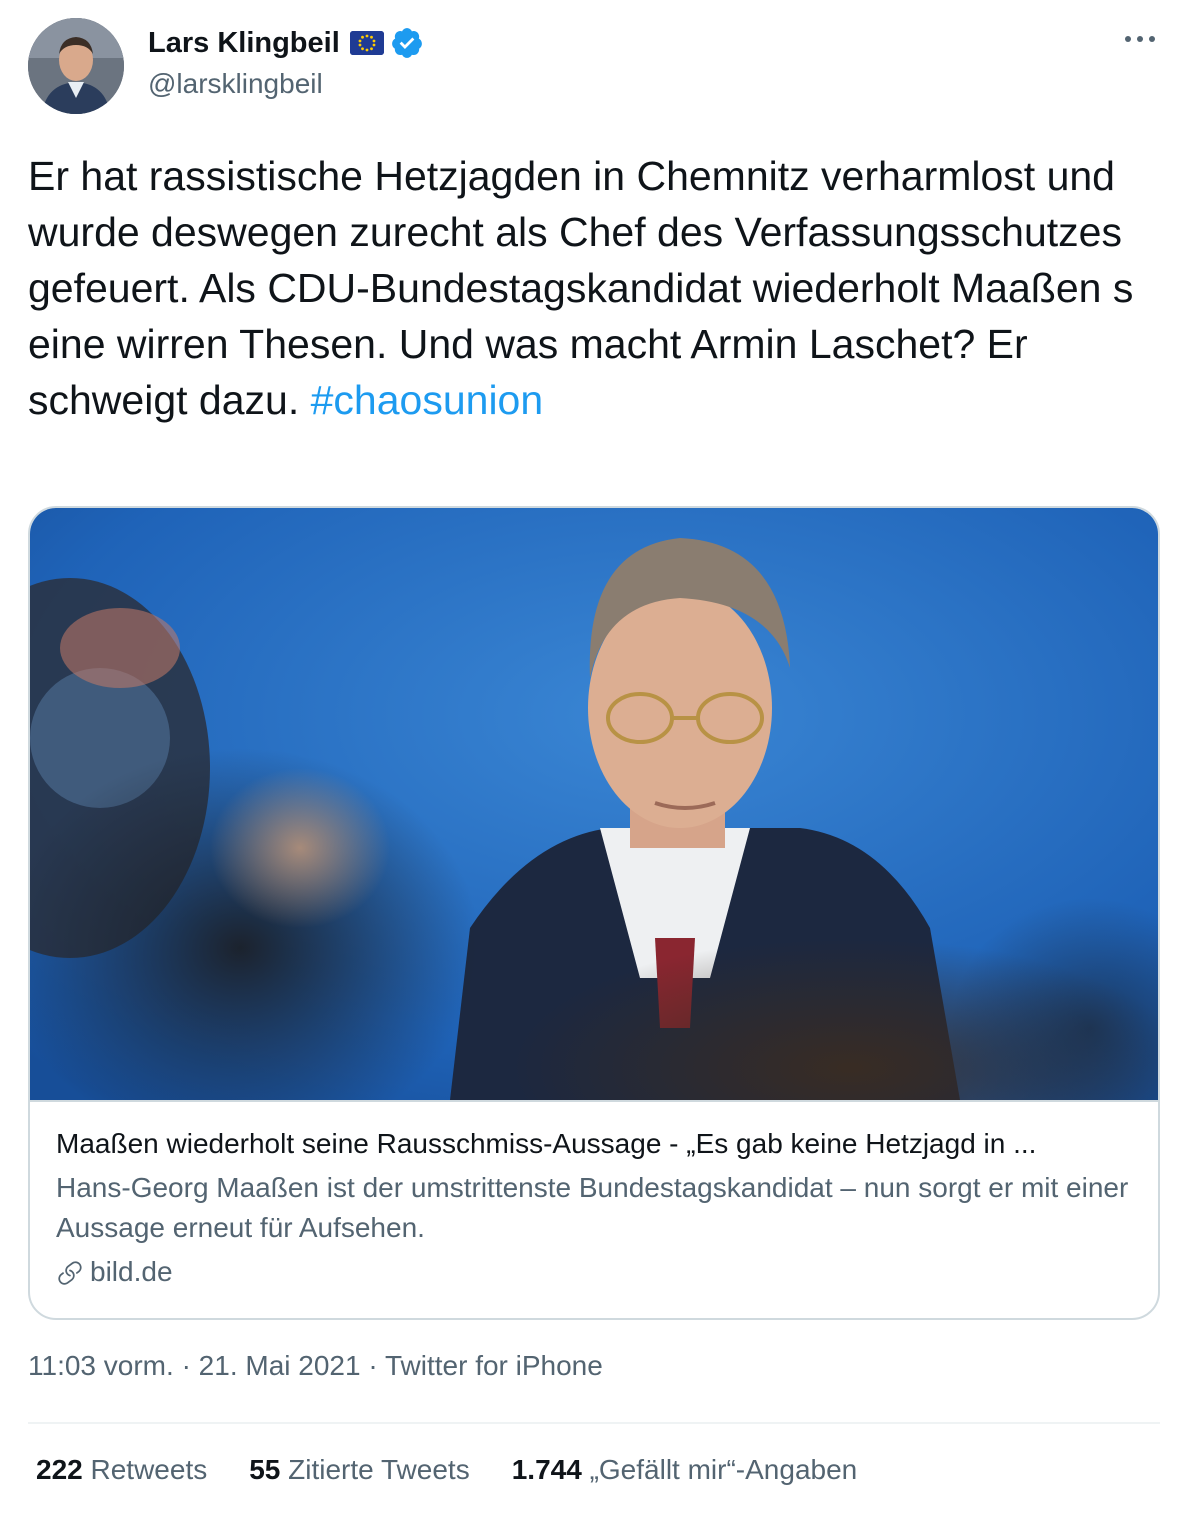 The image size is (1184, 1524). I want to click on tweet-date: 21. Mai 2021, so click(280, 1365).